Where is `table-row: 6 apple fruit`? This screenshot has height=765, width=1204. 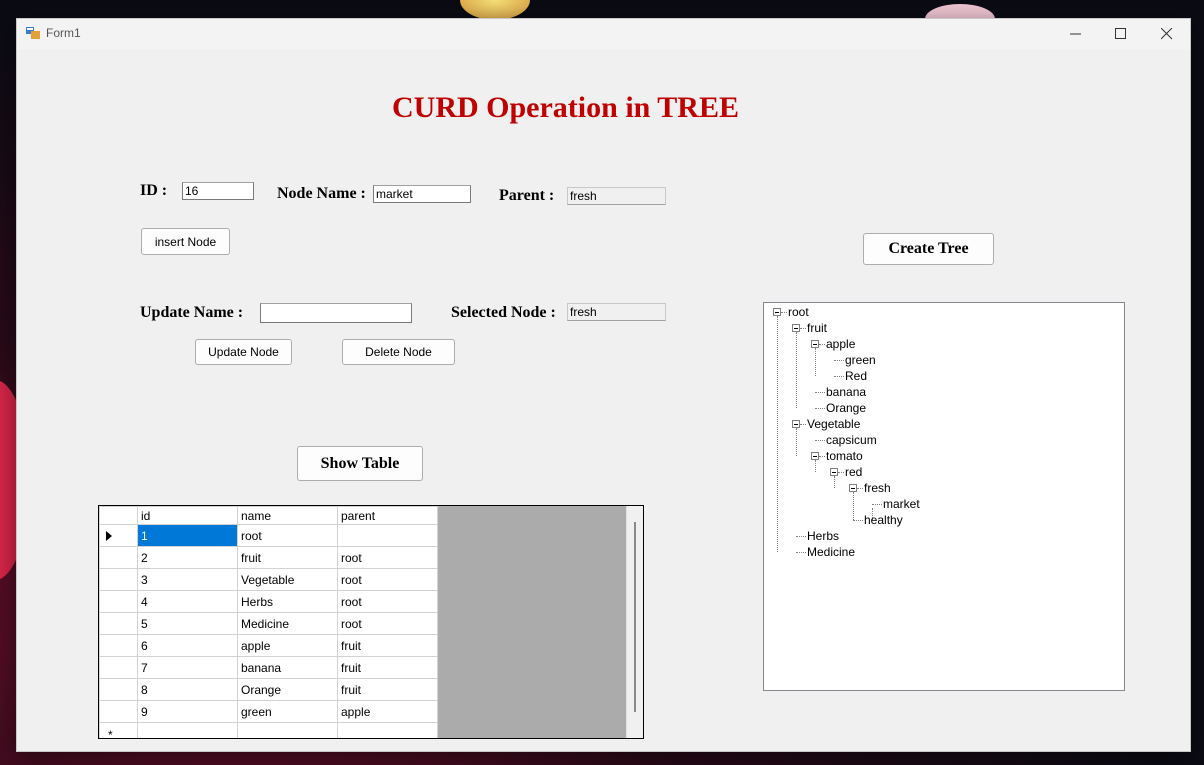 table-row: 6 apple fruit is located at coordinates (268, 645).